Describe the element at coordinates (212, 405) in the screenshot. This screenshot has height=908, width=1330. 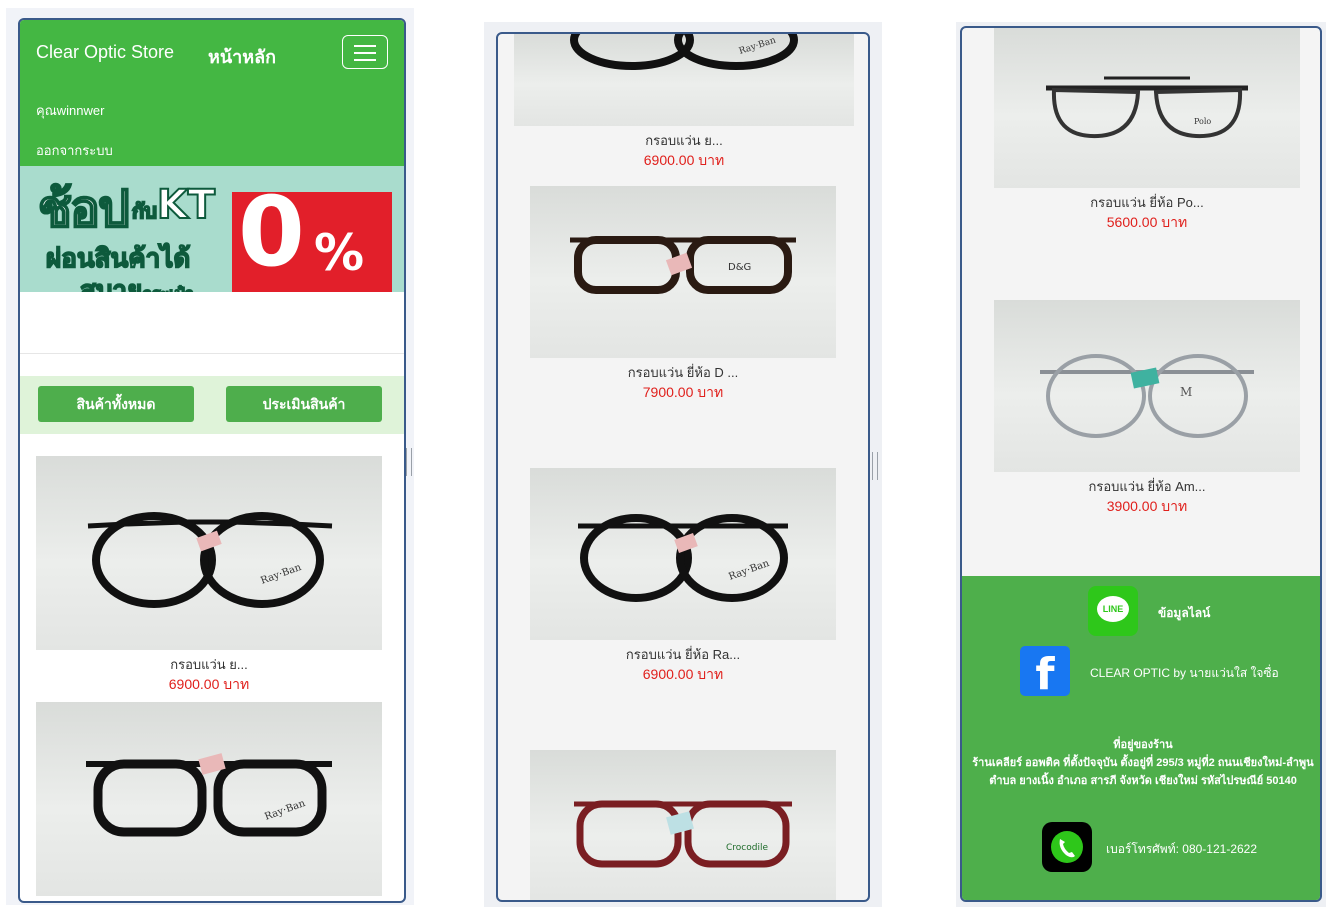
I see `category-bar: สินค้าทั้งหมด ประเมินสินค้า` at that location.